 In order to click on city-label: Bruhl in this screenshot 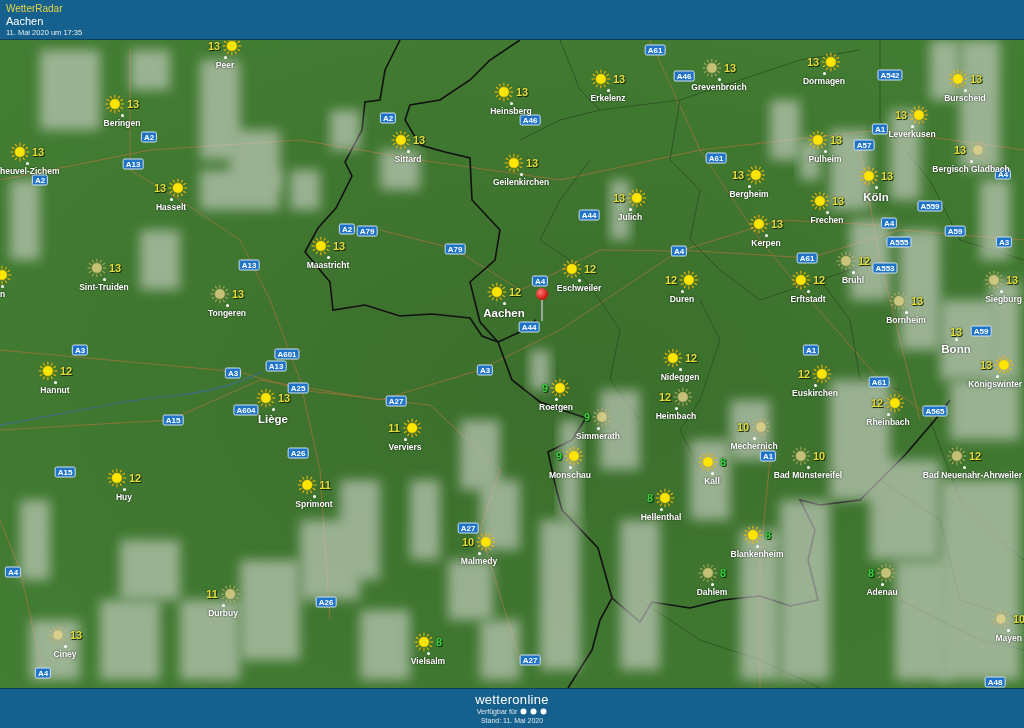, I will do `click(853, 280)`.